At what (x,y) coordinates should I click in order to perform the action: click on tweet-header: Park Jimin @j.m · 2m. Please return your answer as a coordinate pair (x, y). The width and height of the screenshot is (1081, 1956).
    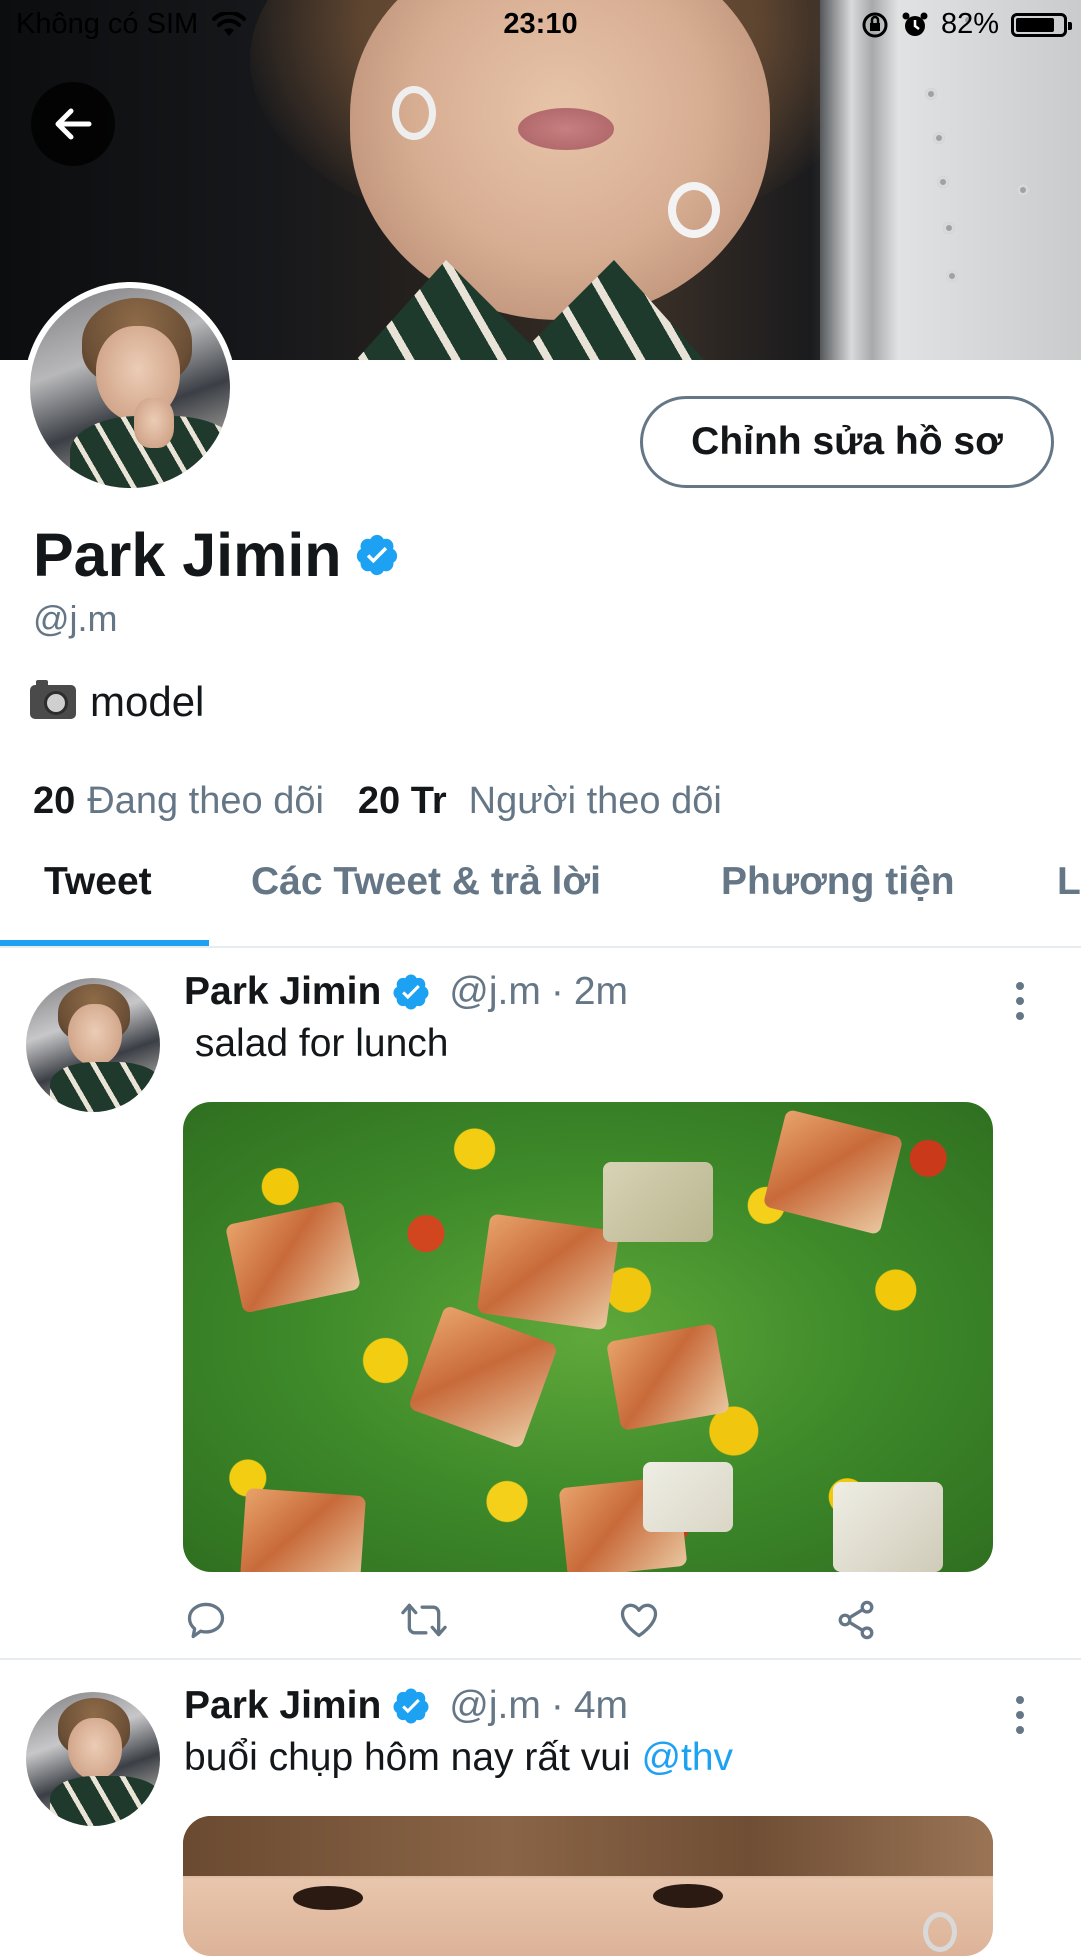
    Looking at the image, I should click on (406, 992).